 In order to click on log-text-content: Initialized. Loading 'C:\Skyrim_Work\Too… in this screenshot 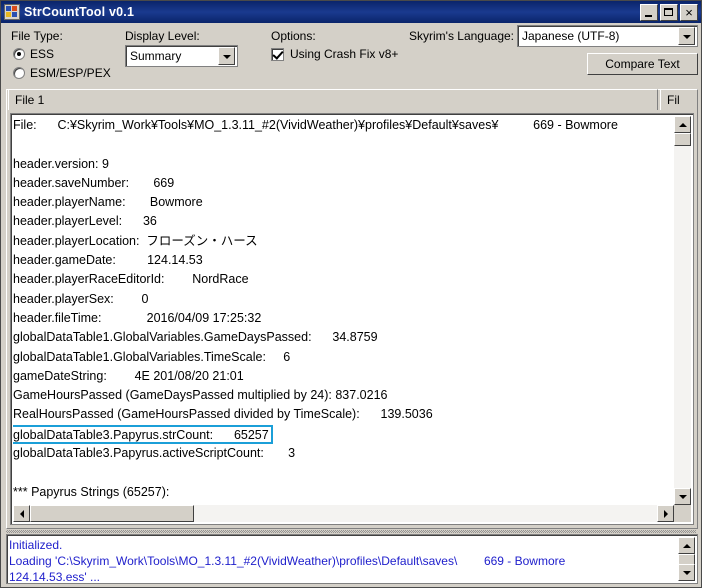, I will do `click(343, 559)`.